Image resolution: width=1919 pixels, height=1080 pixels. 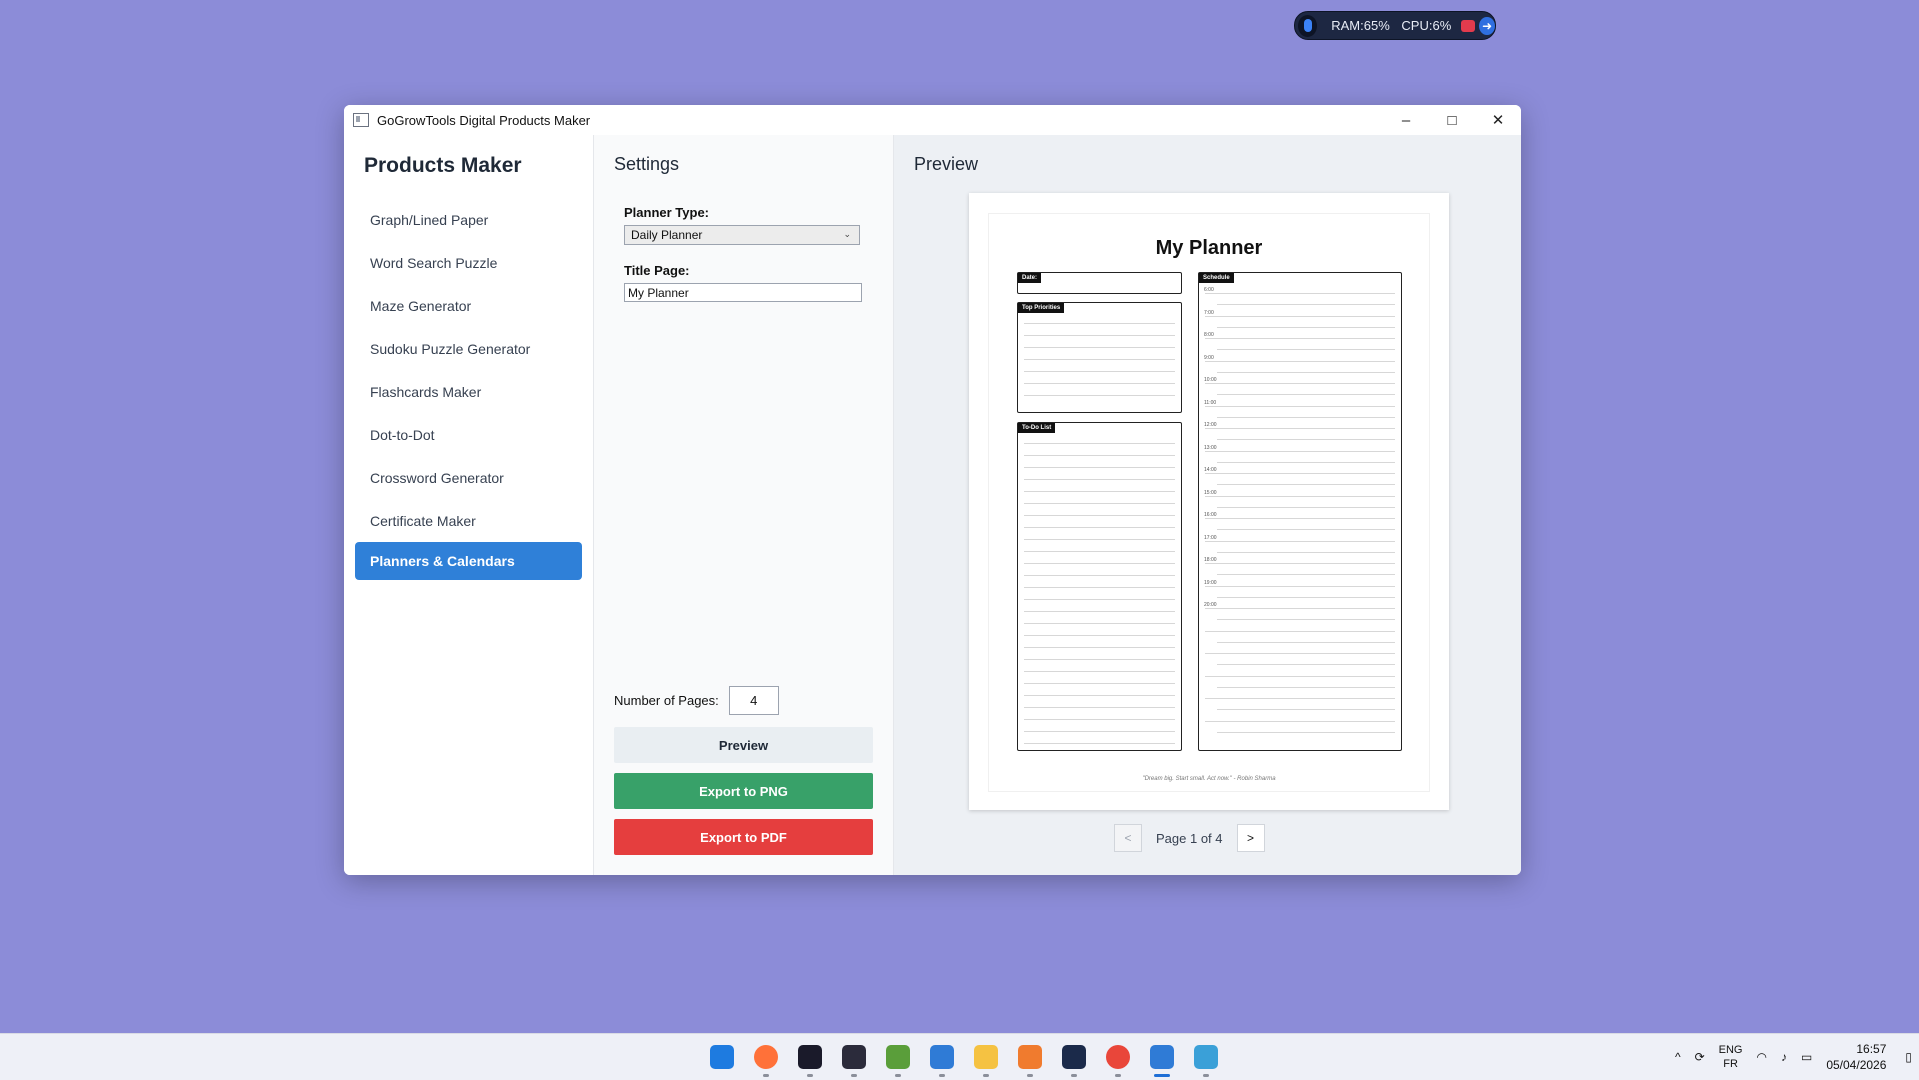 I want to click on system-monitor-widget: RAM:65% CPU:6% ➜, so click(x=1395, y=25).